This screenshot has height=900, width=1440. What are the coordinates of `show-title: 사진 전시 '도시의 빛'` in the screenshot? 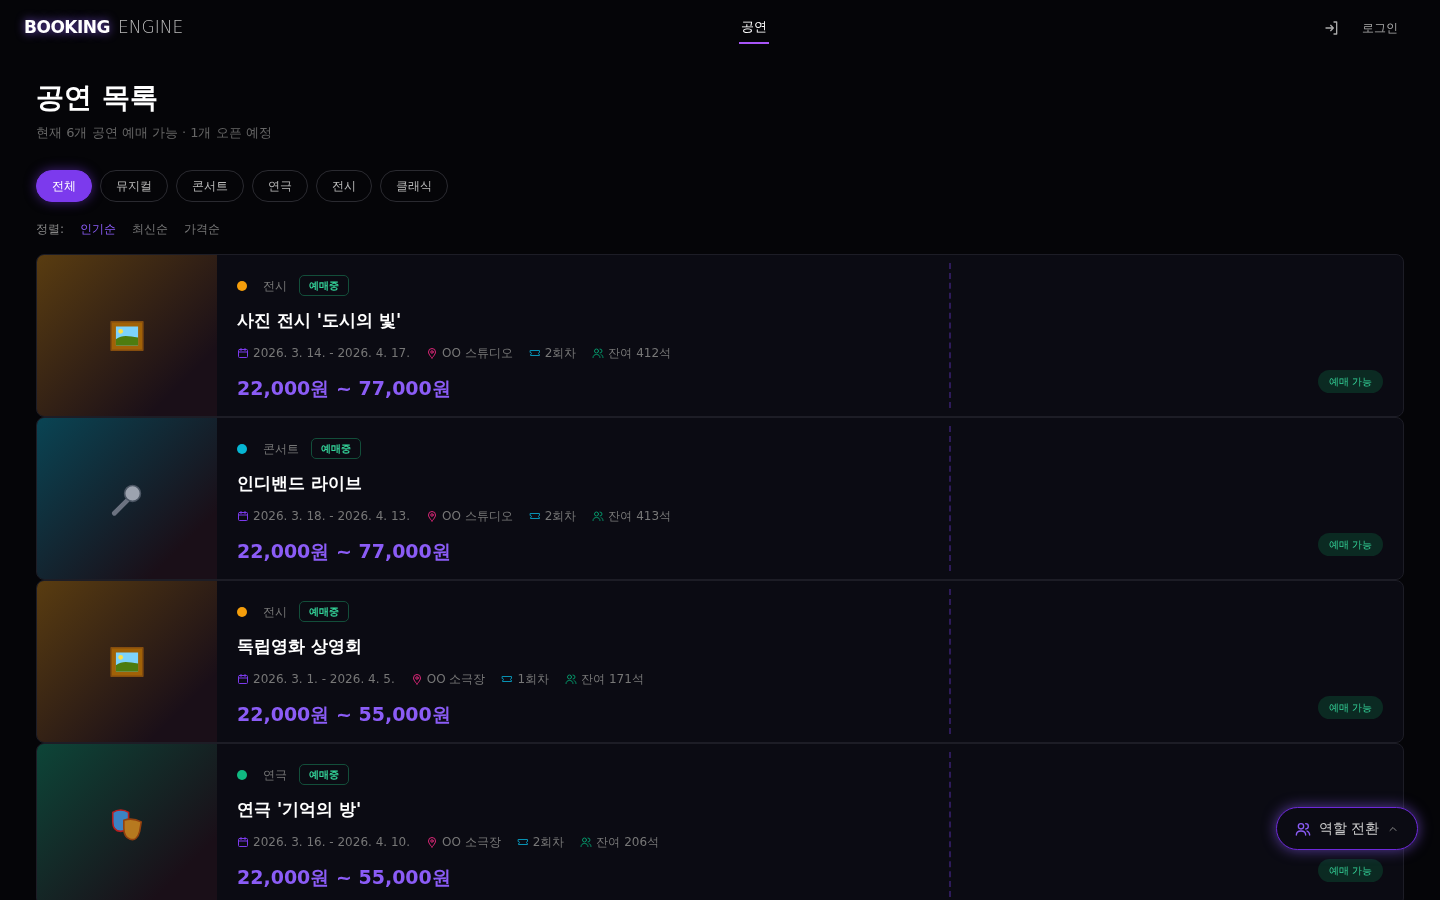 It's located at (320, 321).